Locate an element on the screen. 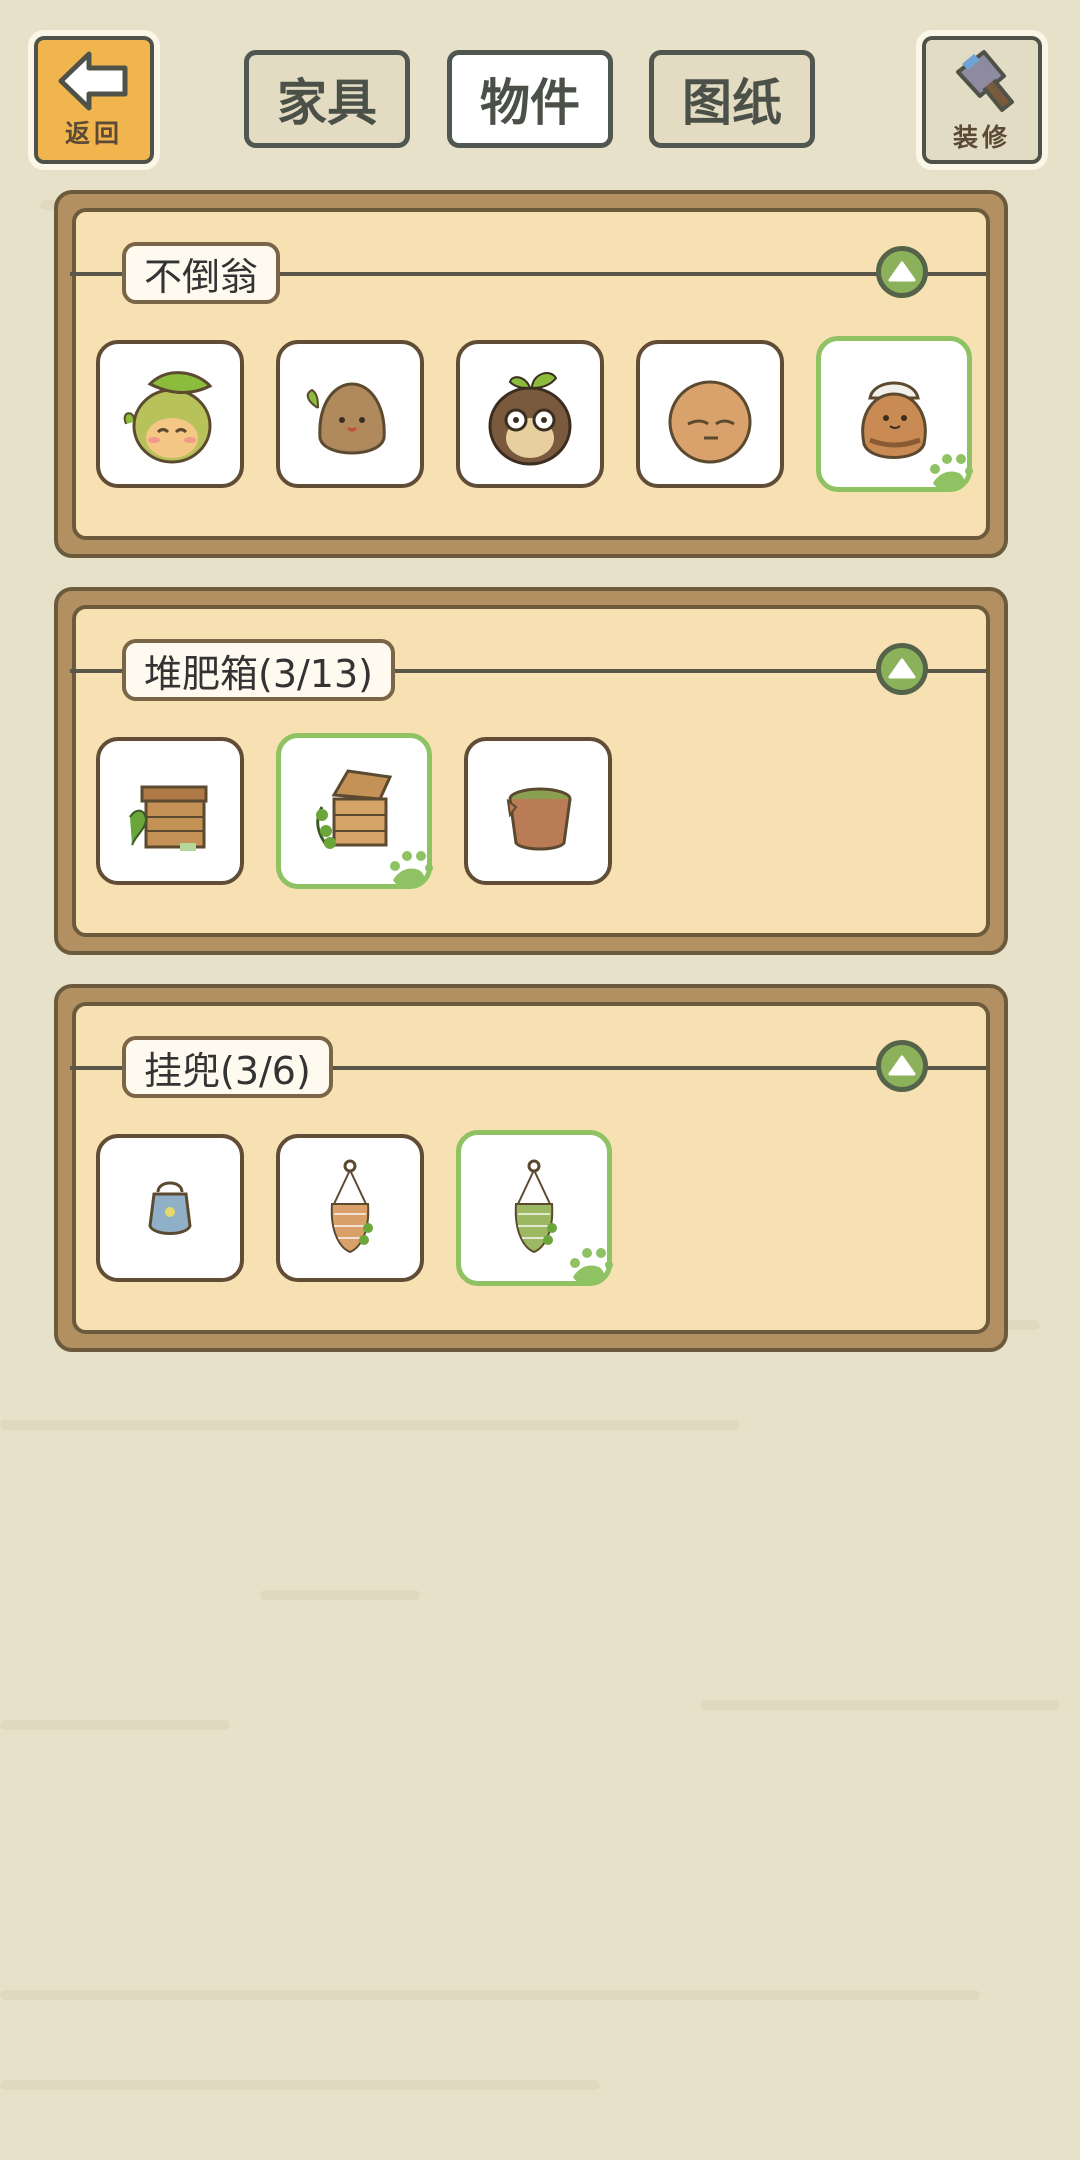 Image resolution: width=1080 pixels, height=2160 pixels. back-label: 返回 is located at coordinates (93, 133).